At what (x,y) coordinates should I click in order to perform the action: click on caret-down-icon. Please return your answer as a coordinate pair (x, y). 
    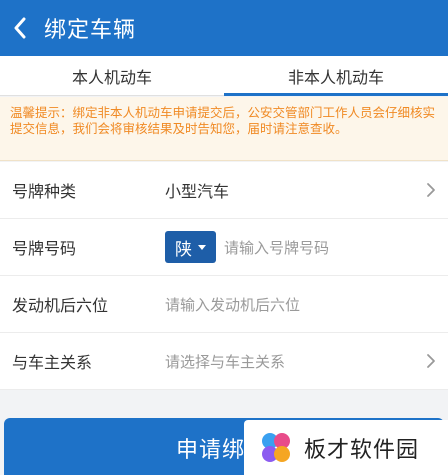
    Looking at the image, I should click on (202, 247).